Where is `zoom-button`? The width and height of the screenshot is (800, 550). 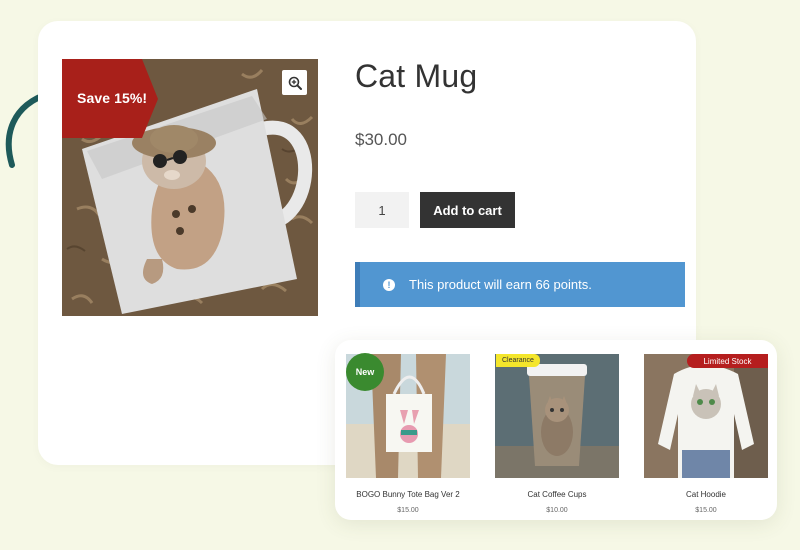
zoom-button is located at coordinates (294, 82).